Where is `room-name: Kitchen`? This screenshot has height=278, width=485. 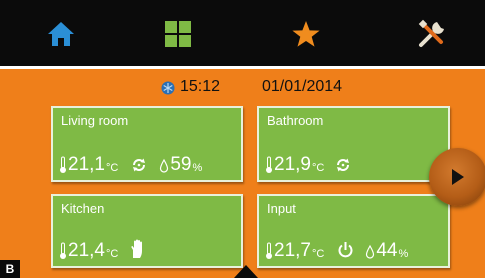 room-name: Kitchen is located at coordinates (83, 208).